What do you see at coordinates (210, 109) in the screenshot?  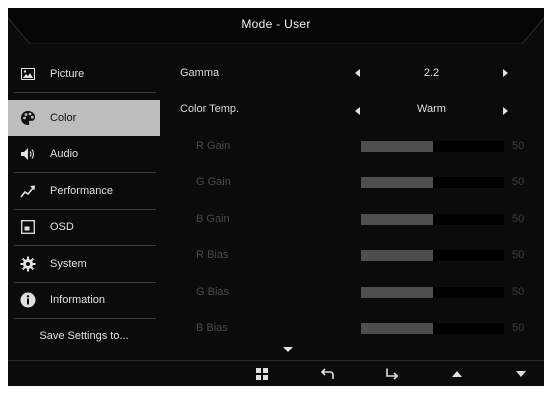 I see `color-temp-label: Color Temp.` at bounding box center [210, 109].